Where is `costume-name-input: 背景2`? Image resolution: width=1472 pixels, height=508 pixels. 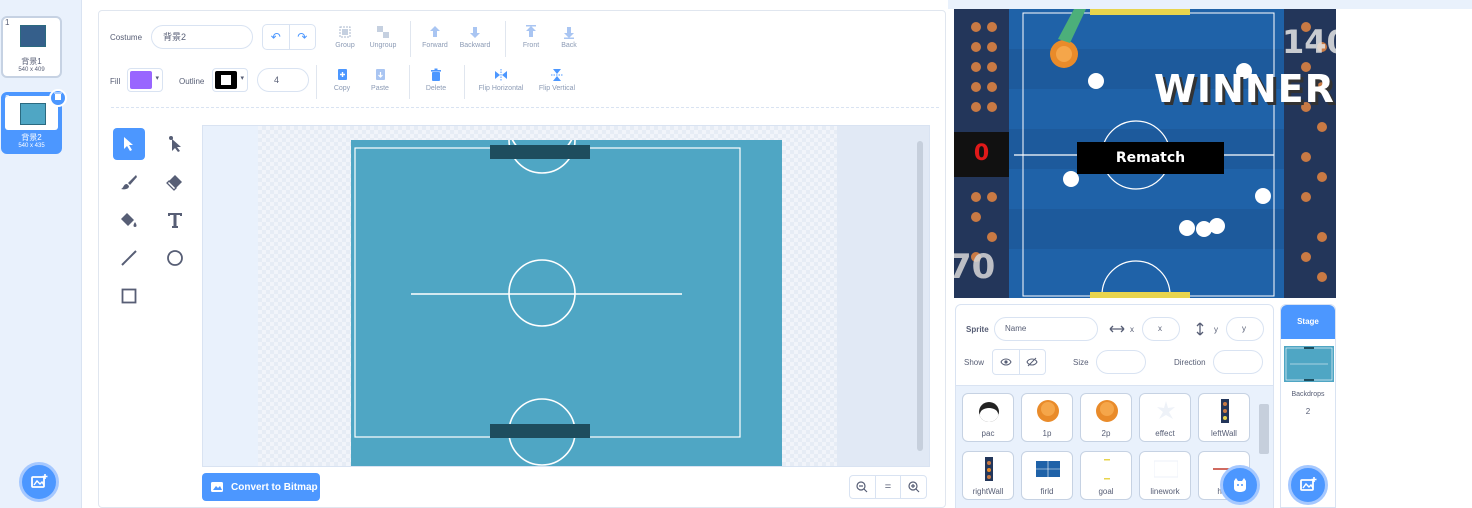 costume-name-input: 背景2 is located at coordinates (202, 37).